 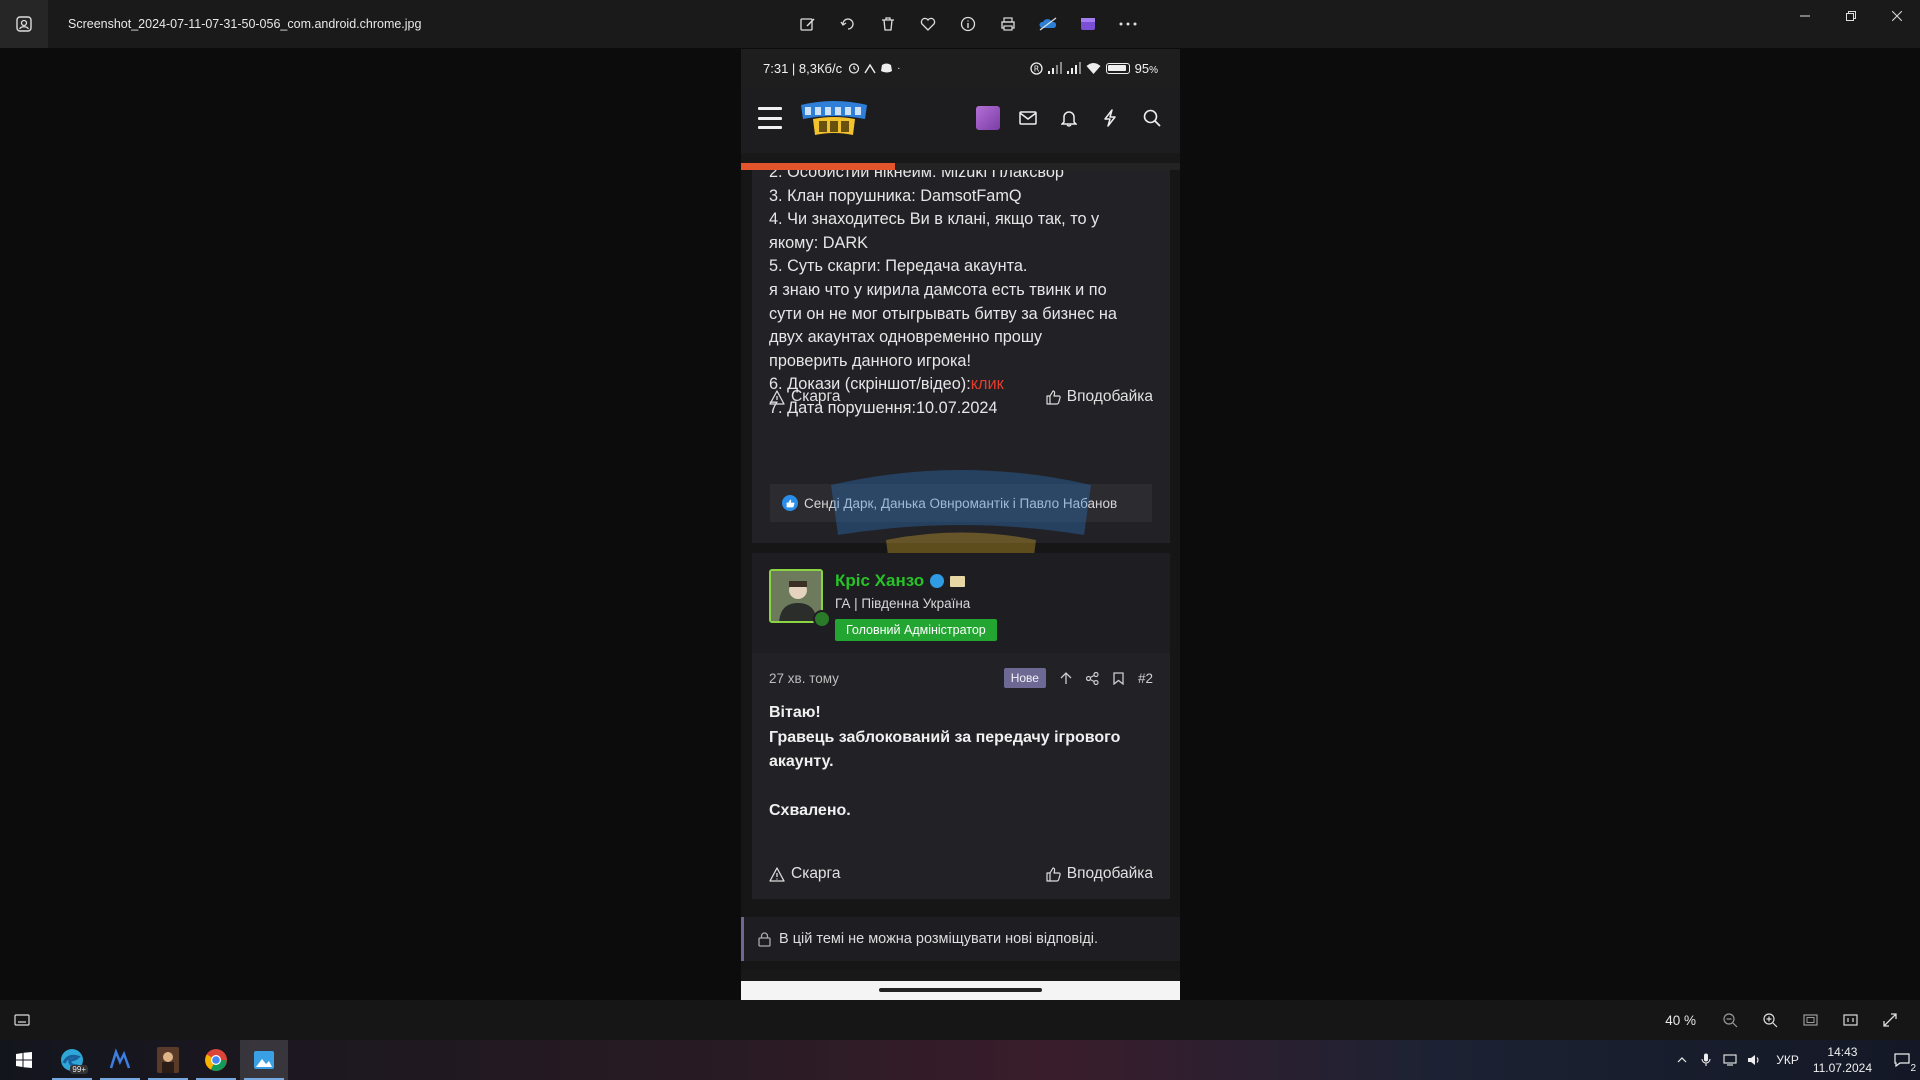 I want to click on discord-icon, so click(x=887, y=68).